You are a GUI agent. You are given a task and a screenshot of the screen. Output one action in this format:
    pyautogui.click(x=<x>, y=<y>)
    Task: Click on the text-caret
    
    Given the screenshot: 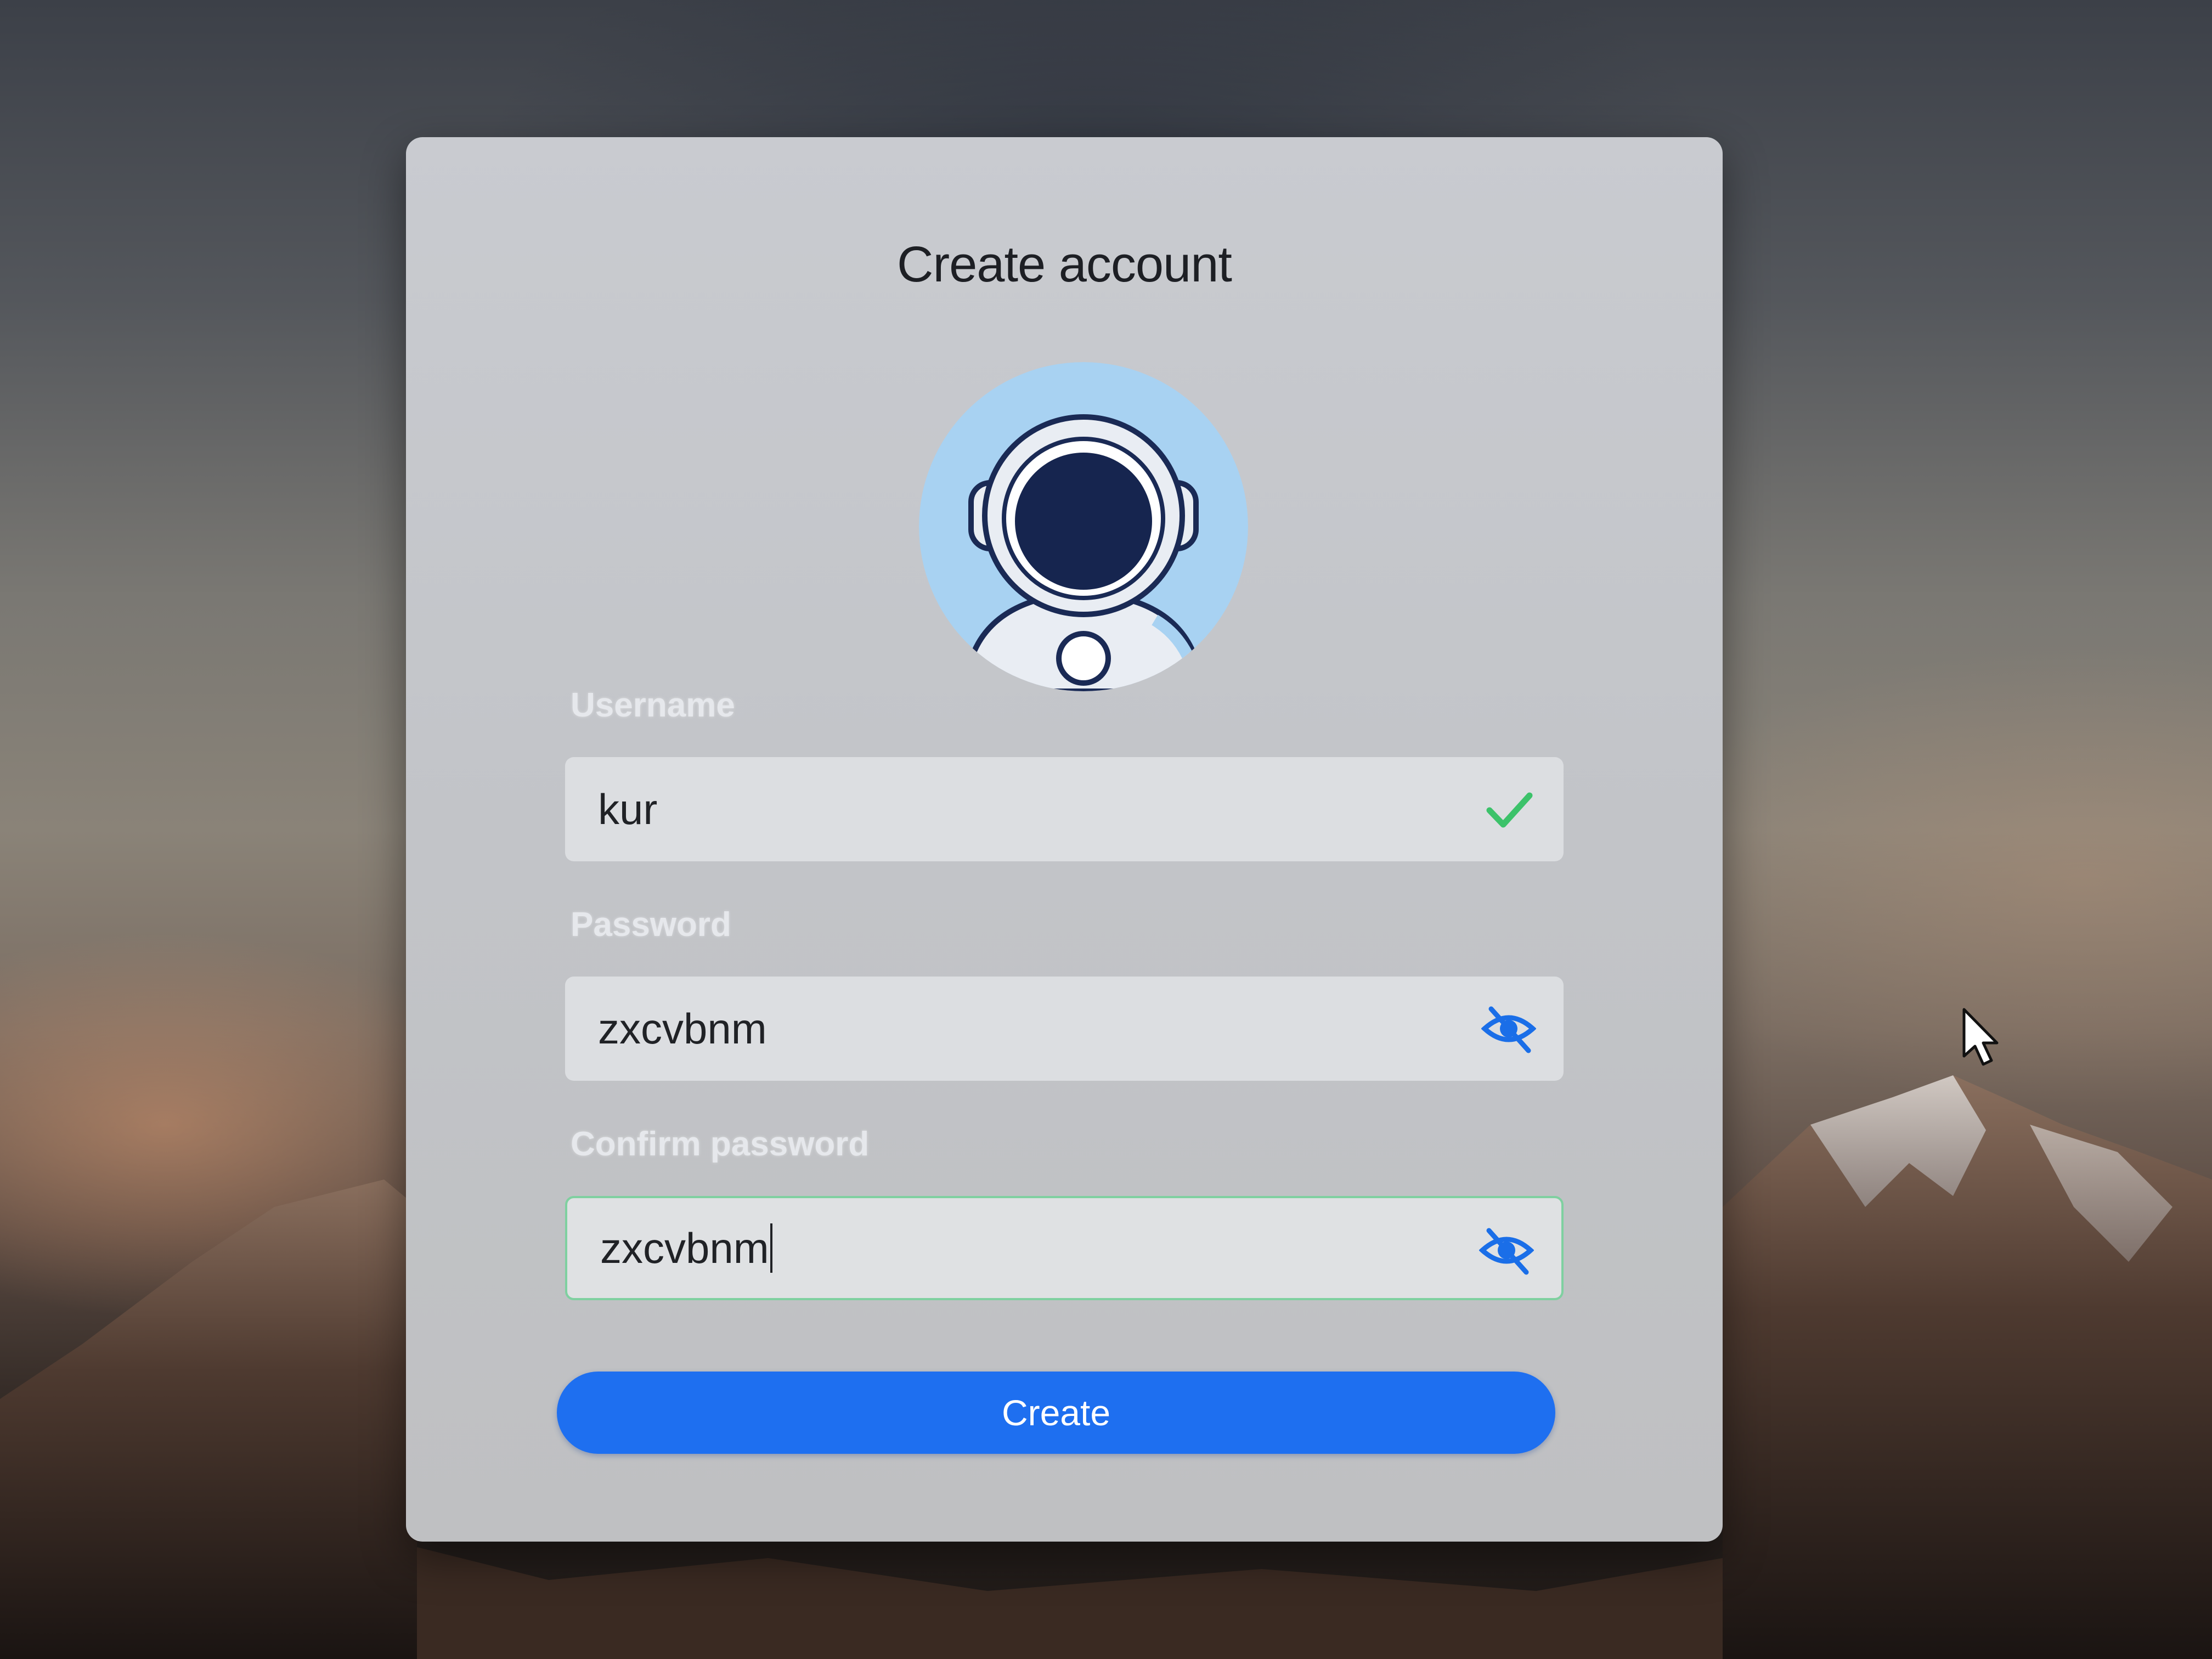 What is the action you would take?
    pyautogui.click(x=771, y=1248)
    